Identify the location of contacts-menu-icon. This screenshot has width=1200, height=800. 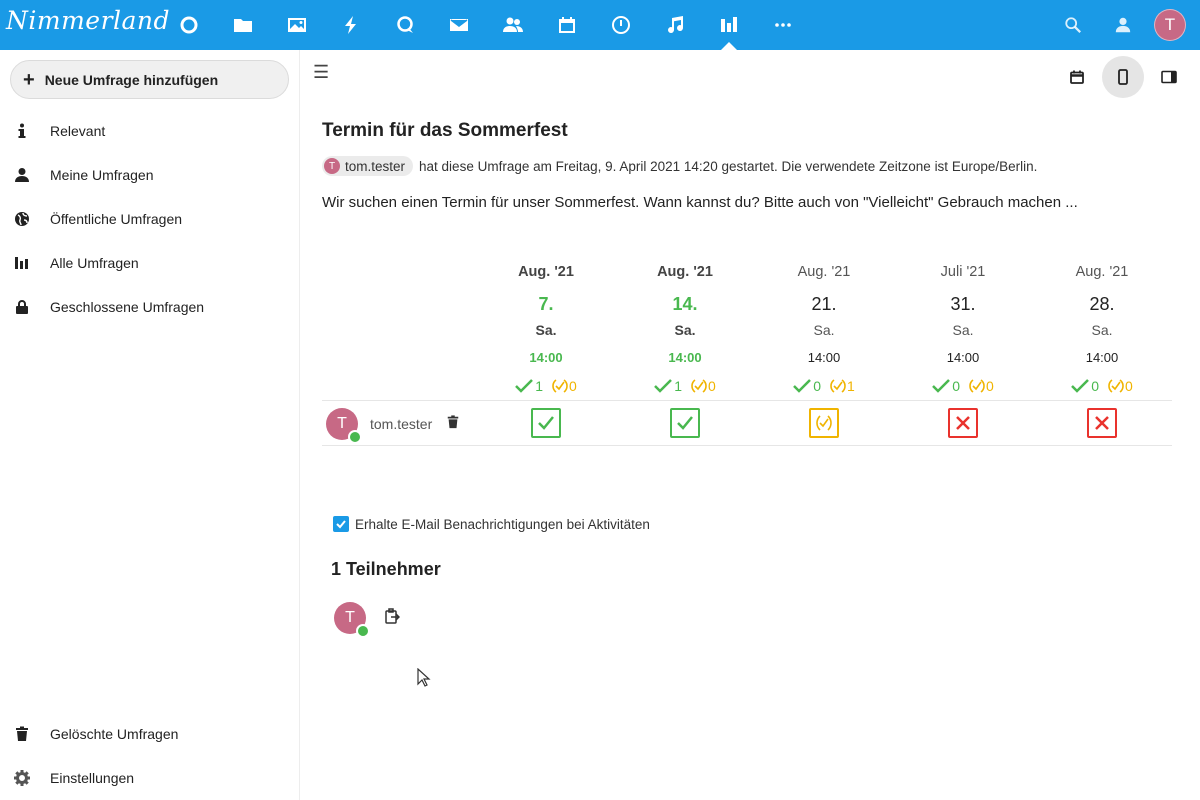
(1123, 25).